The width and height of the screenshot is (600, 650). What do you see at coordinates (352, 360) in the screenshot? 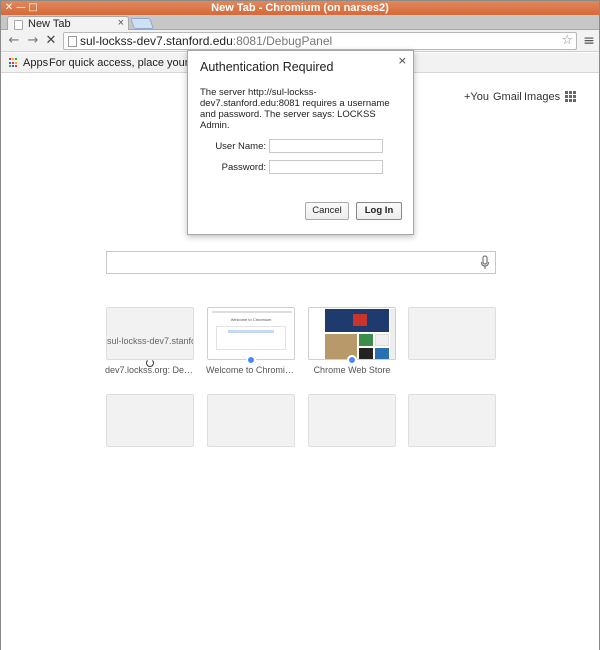
I see `web-store-icon` at bounding box center [352, 360].